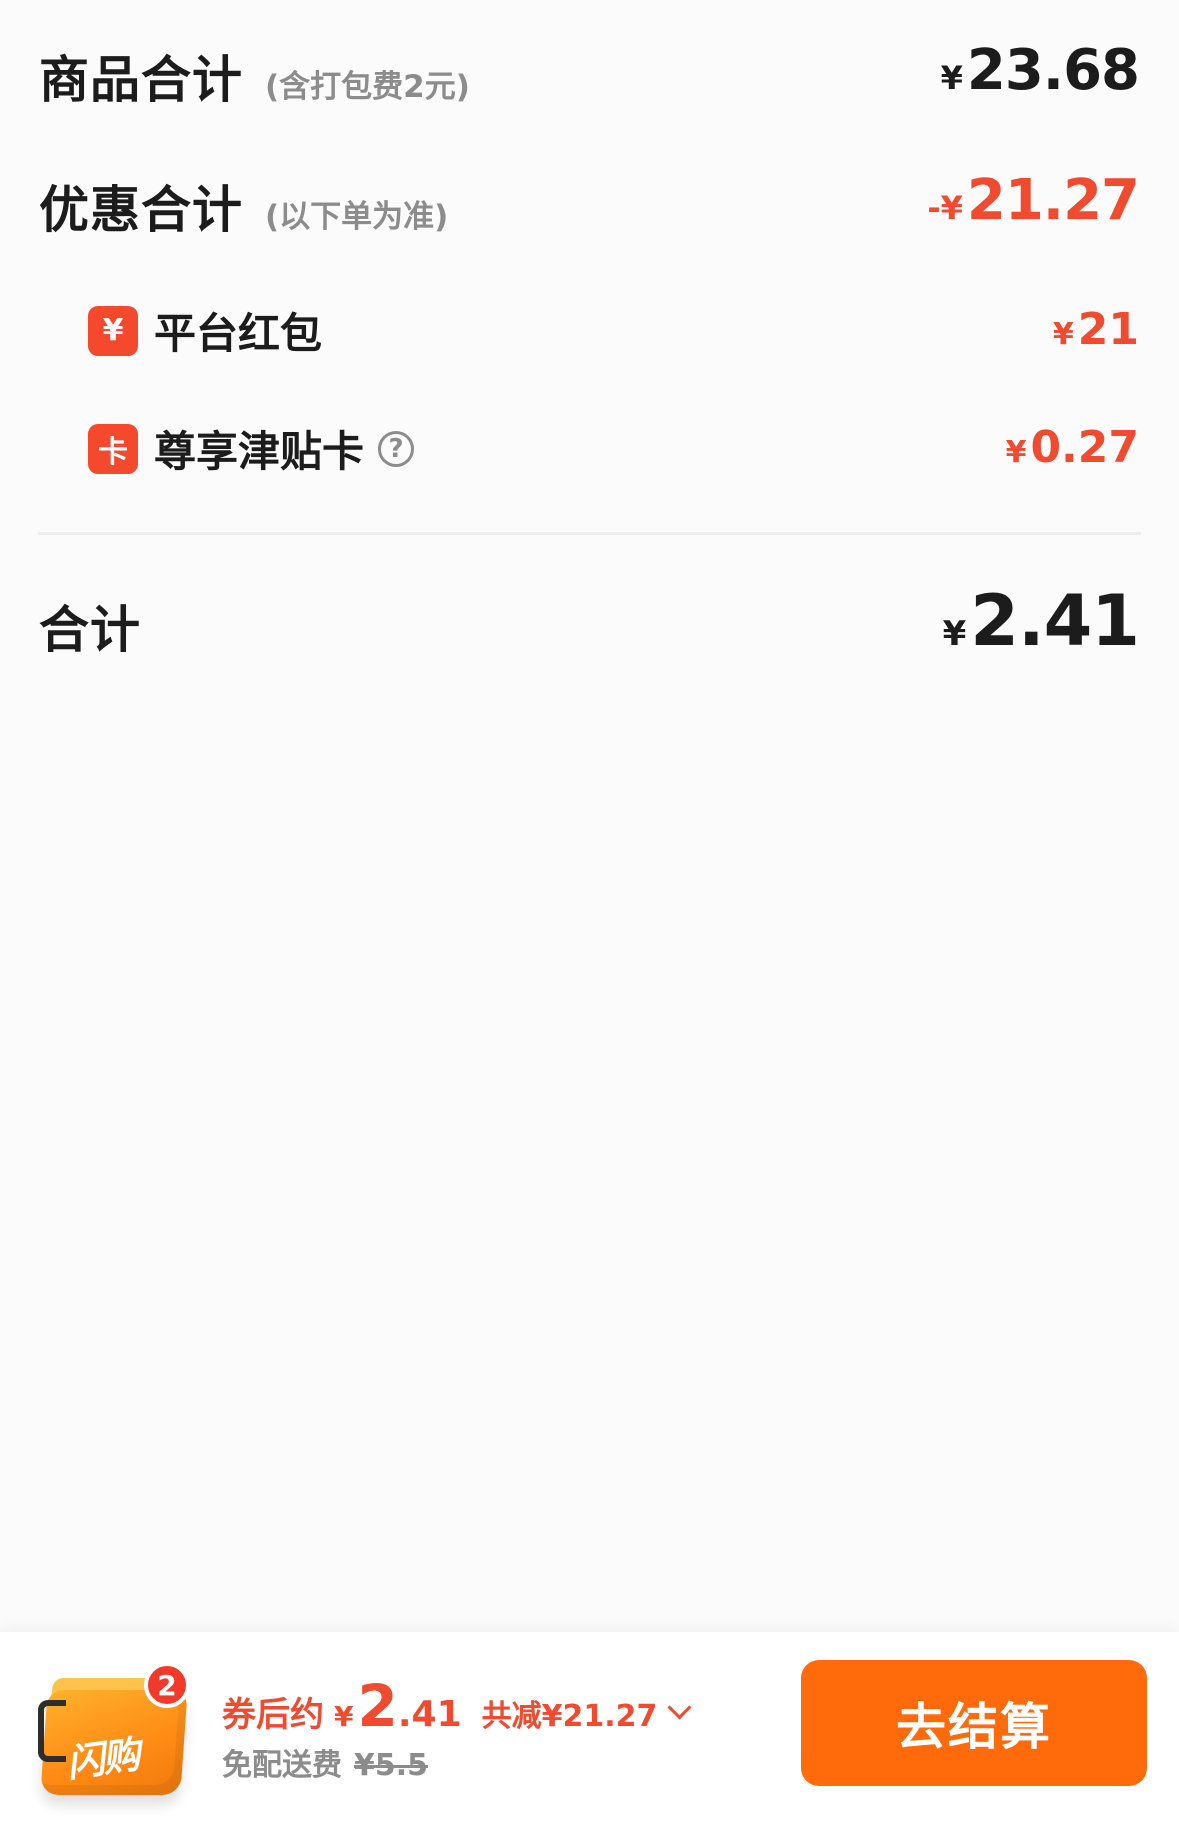 The width and height of the screenshot is (1179, 1823). I want to click on grand-total-label-group: 合计, so click(90, 626).